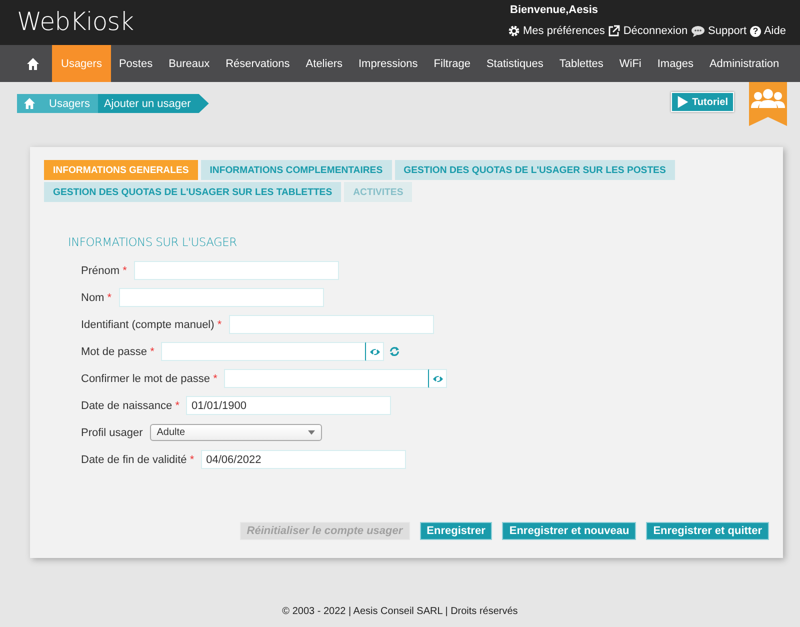 This screenshot has height=627, width=800. Describe the element at coordinates (289, 405) in the screenshot. I see `text-field: 01/01/1900` at that location.